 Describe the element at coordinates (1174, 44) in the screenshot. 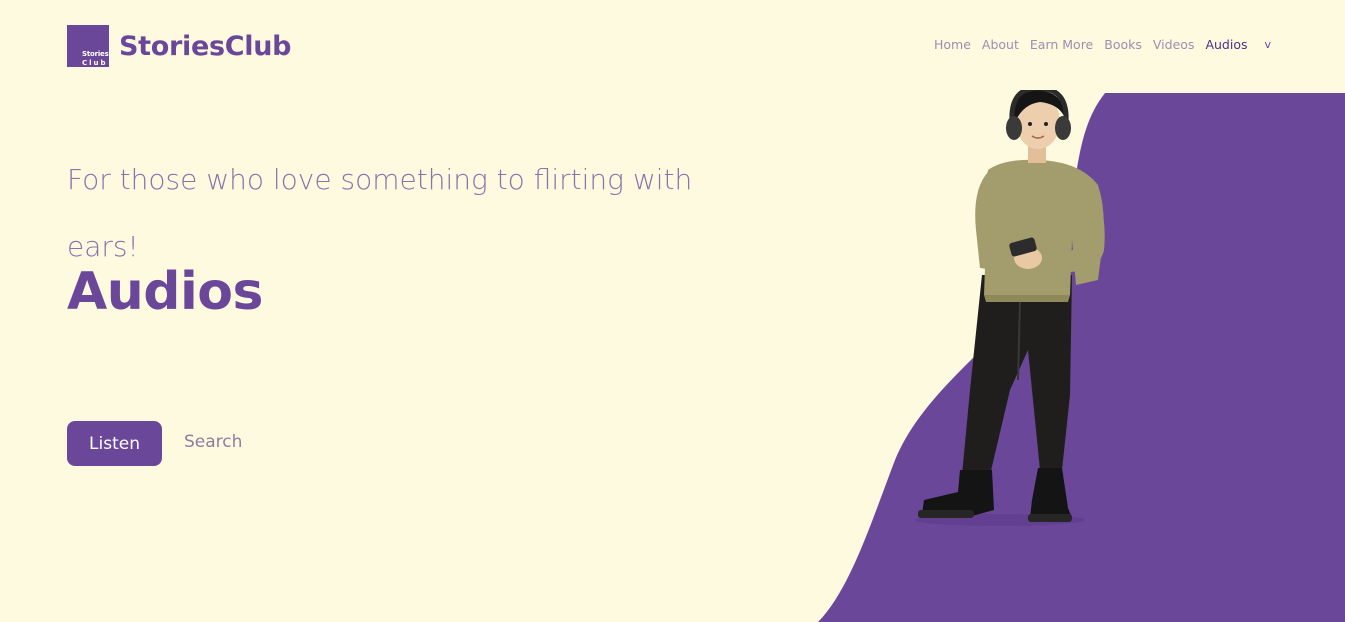

I see `nav-videos: Videos` at that location.